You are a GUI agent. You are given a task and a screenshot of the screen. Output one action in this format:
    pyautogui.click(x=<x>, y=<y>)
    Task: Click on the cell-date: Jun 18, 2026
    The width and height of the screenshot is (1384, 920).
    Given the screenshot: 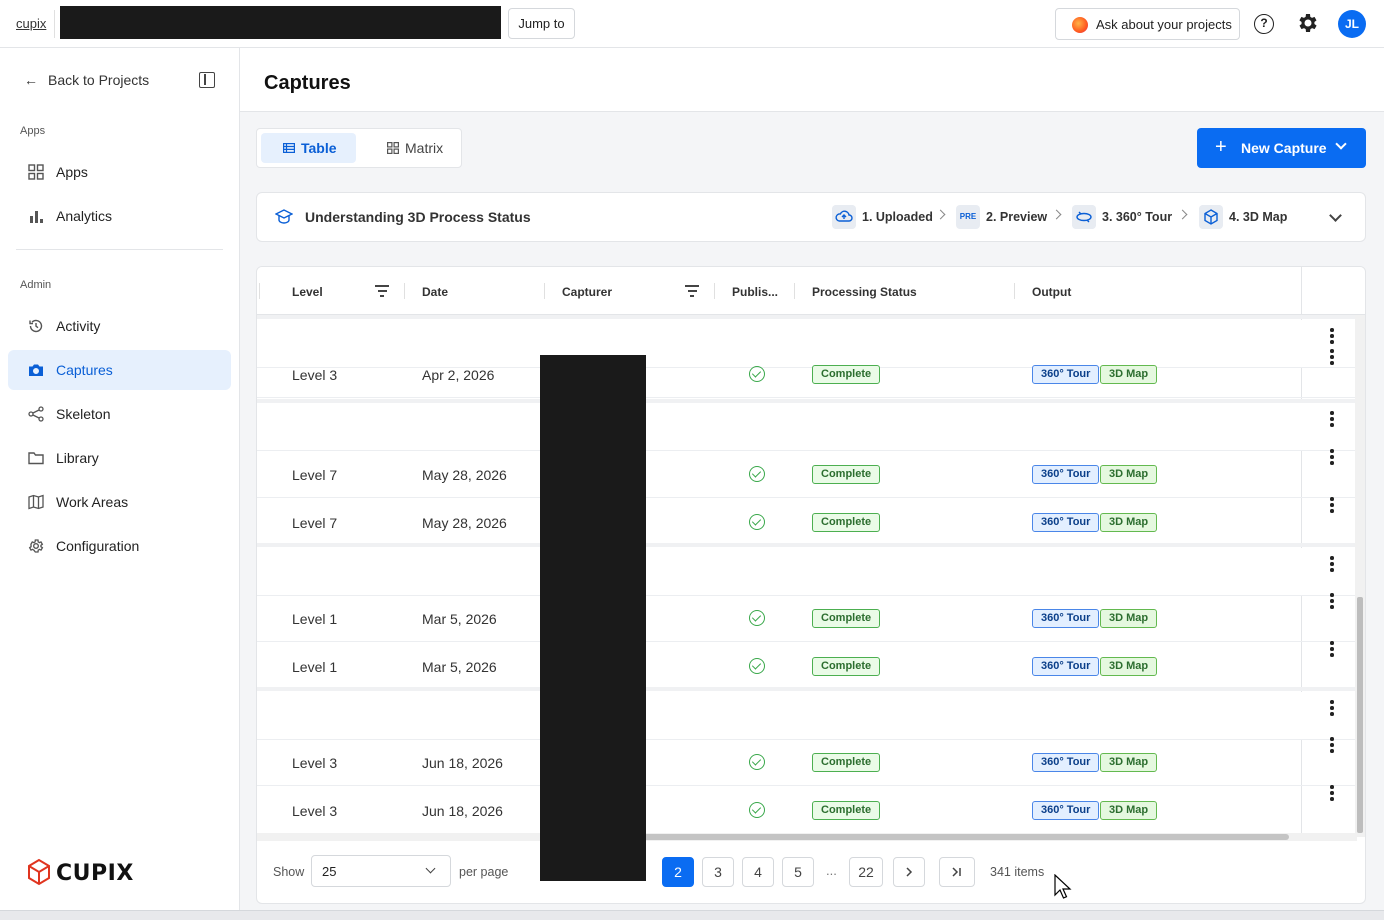 What is the action you would take?
    pyautogui.click(x=462, y=811)
    